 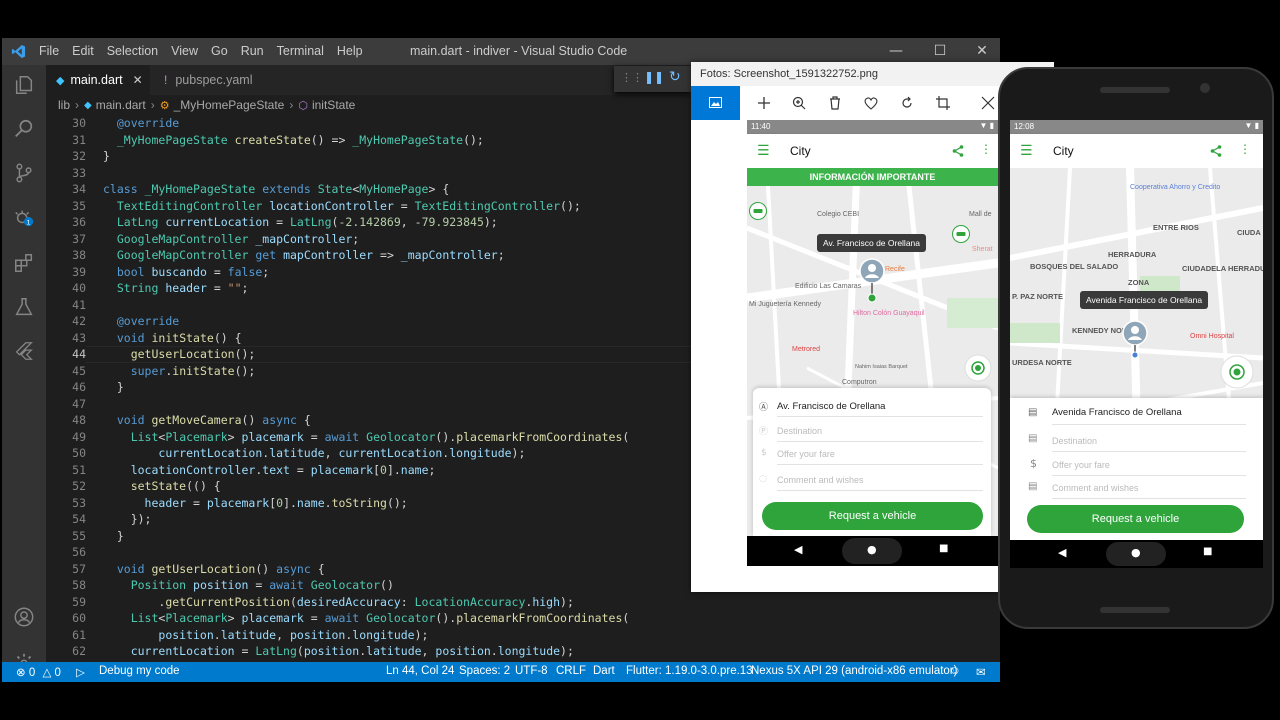 I want to click on testing-flask-icon, so click(x=24, y=307).